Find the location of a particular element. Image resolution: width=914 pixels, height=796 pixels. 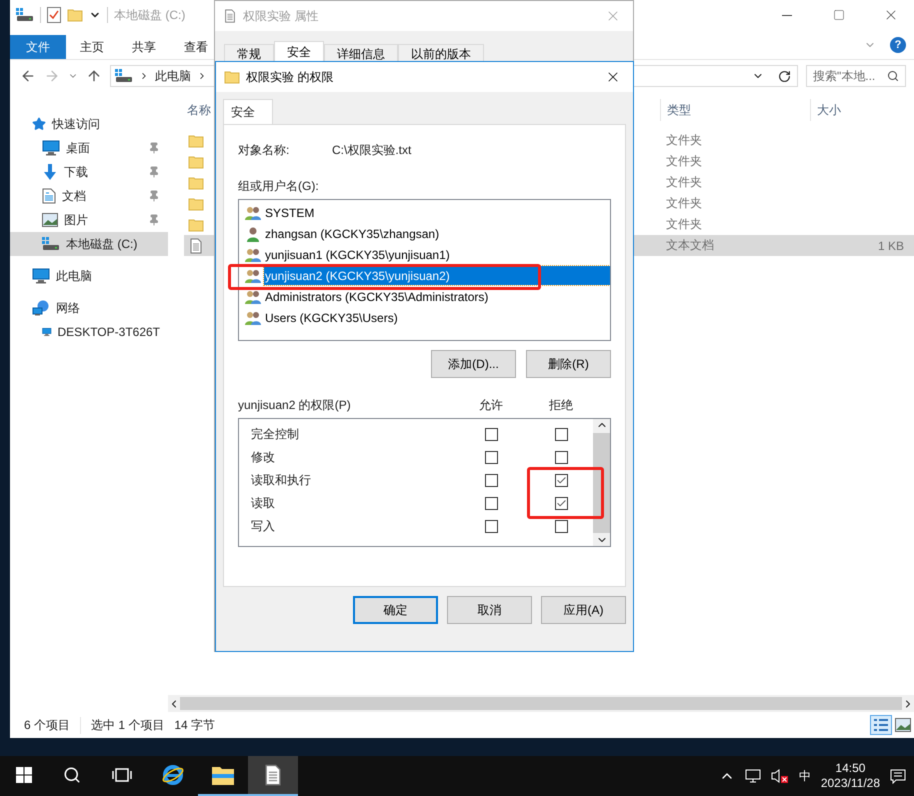

file-type: 文本文档 is located at coordinates (690, 245).